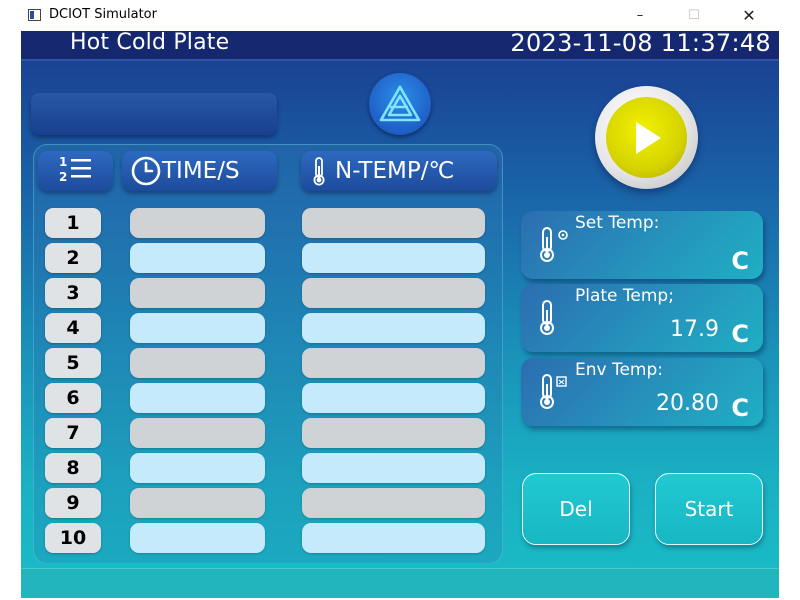 The image size is (800, 600). I want to click on close-button: ✕, so click(749, 15).